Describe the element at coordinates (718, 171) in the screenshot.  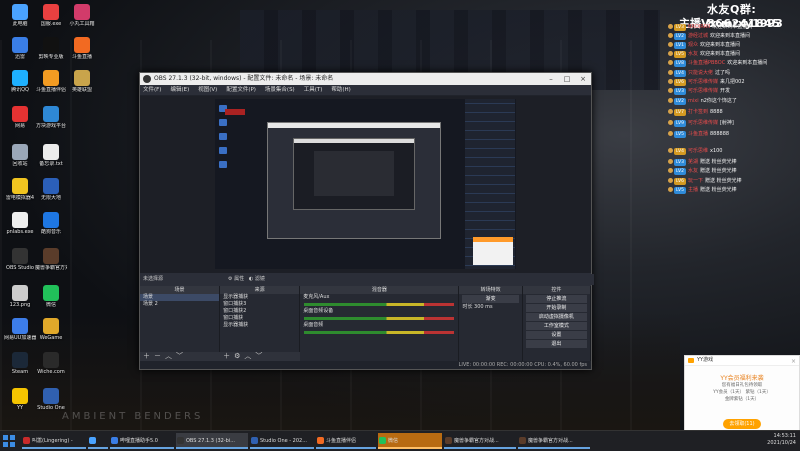
I see `chat-text: 赠送 粉丝荧光棒` at that location.